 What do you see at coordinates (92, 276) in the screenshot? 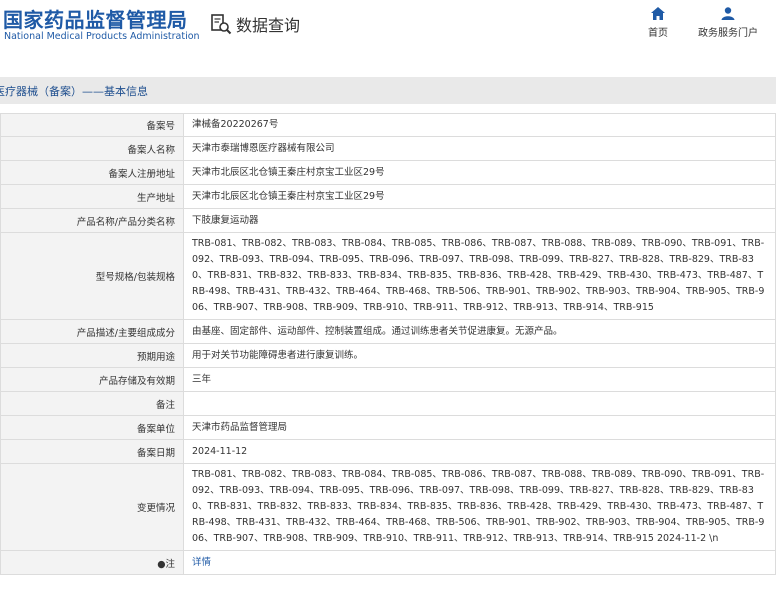
I see `field-label: 型号规格/包装规格` at bounding box center [92, 276].